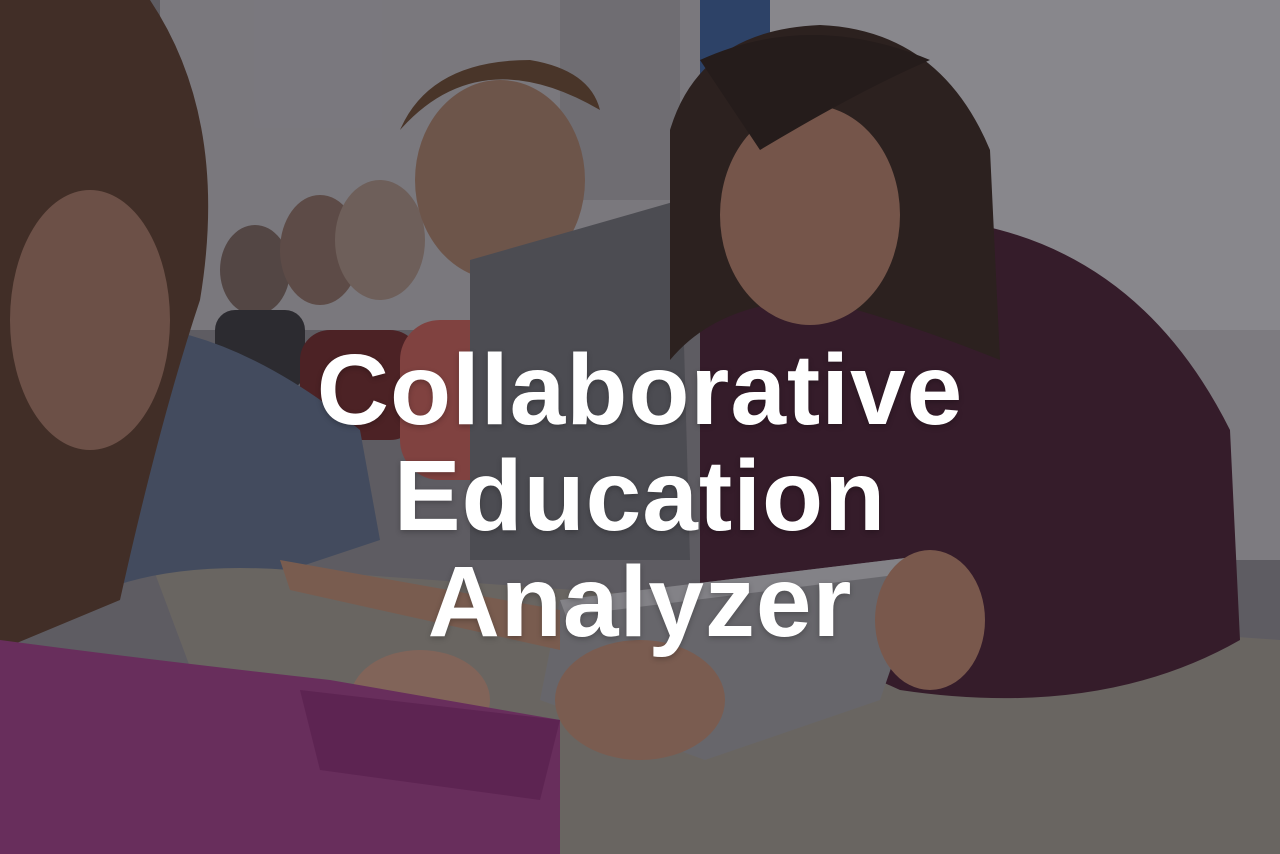 This screenshot has width=1280, height=854. I want to click on hero-title-line-3: Analyzer, so click(640, 602).